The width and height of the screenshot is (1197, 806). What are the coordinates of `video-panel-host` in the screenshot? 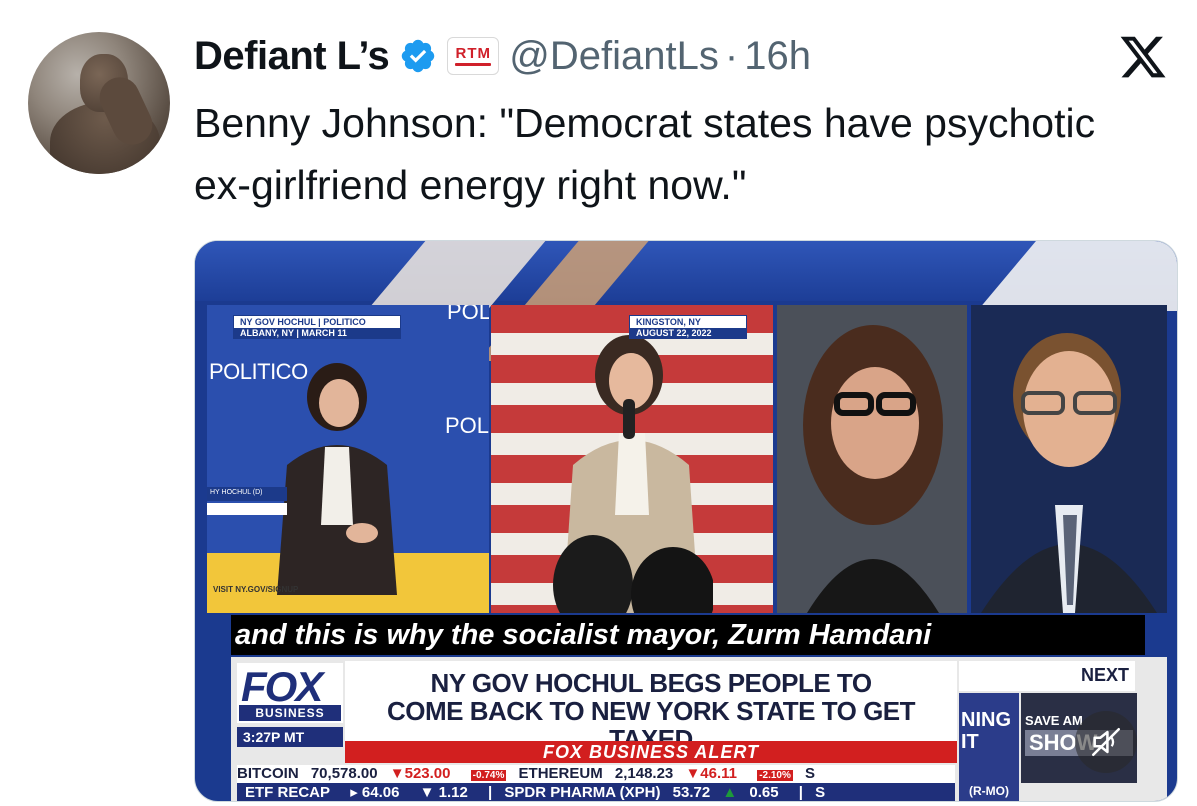 It's located at (872, 459).